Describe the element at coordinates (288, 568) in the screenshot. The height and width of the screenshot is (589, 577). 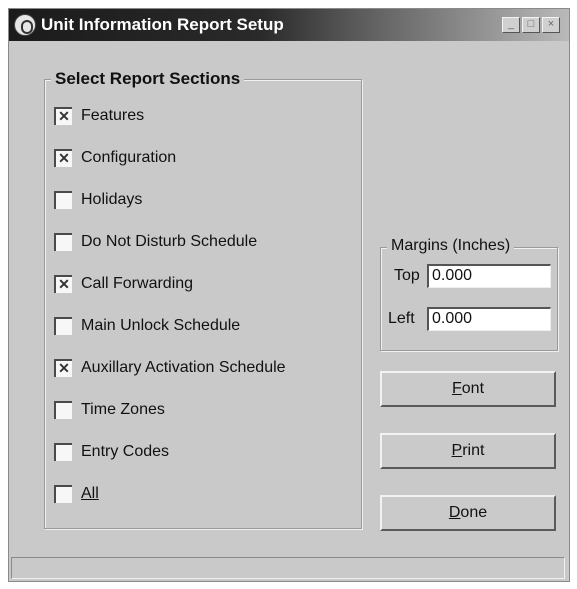
I see `status-bar` at that location.